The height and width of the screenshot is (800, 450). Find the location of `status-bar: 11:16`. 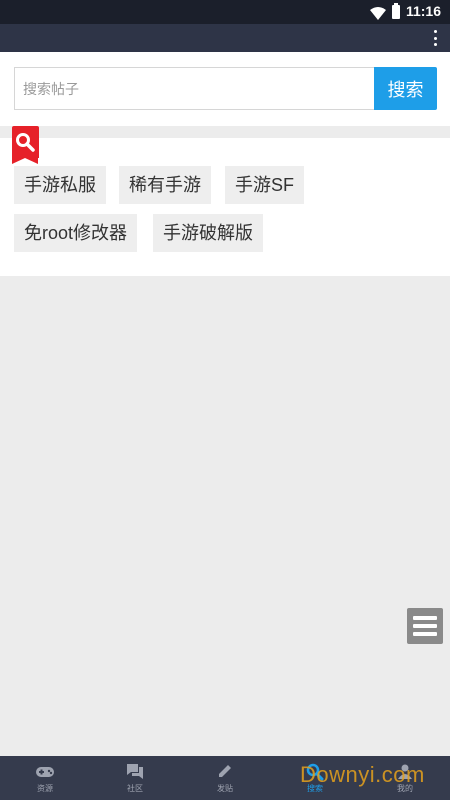

status-bar: 11:16 is located at coordinates (225, 12).